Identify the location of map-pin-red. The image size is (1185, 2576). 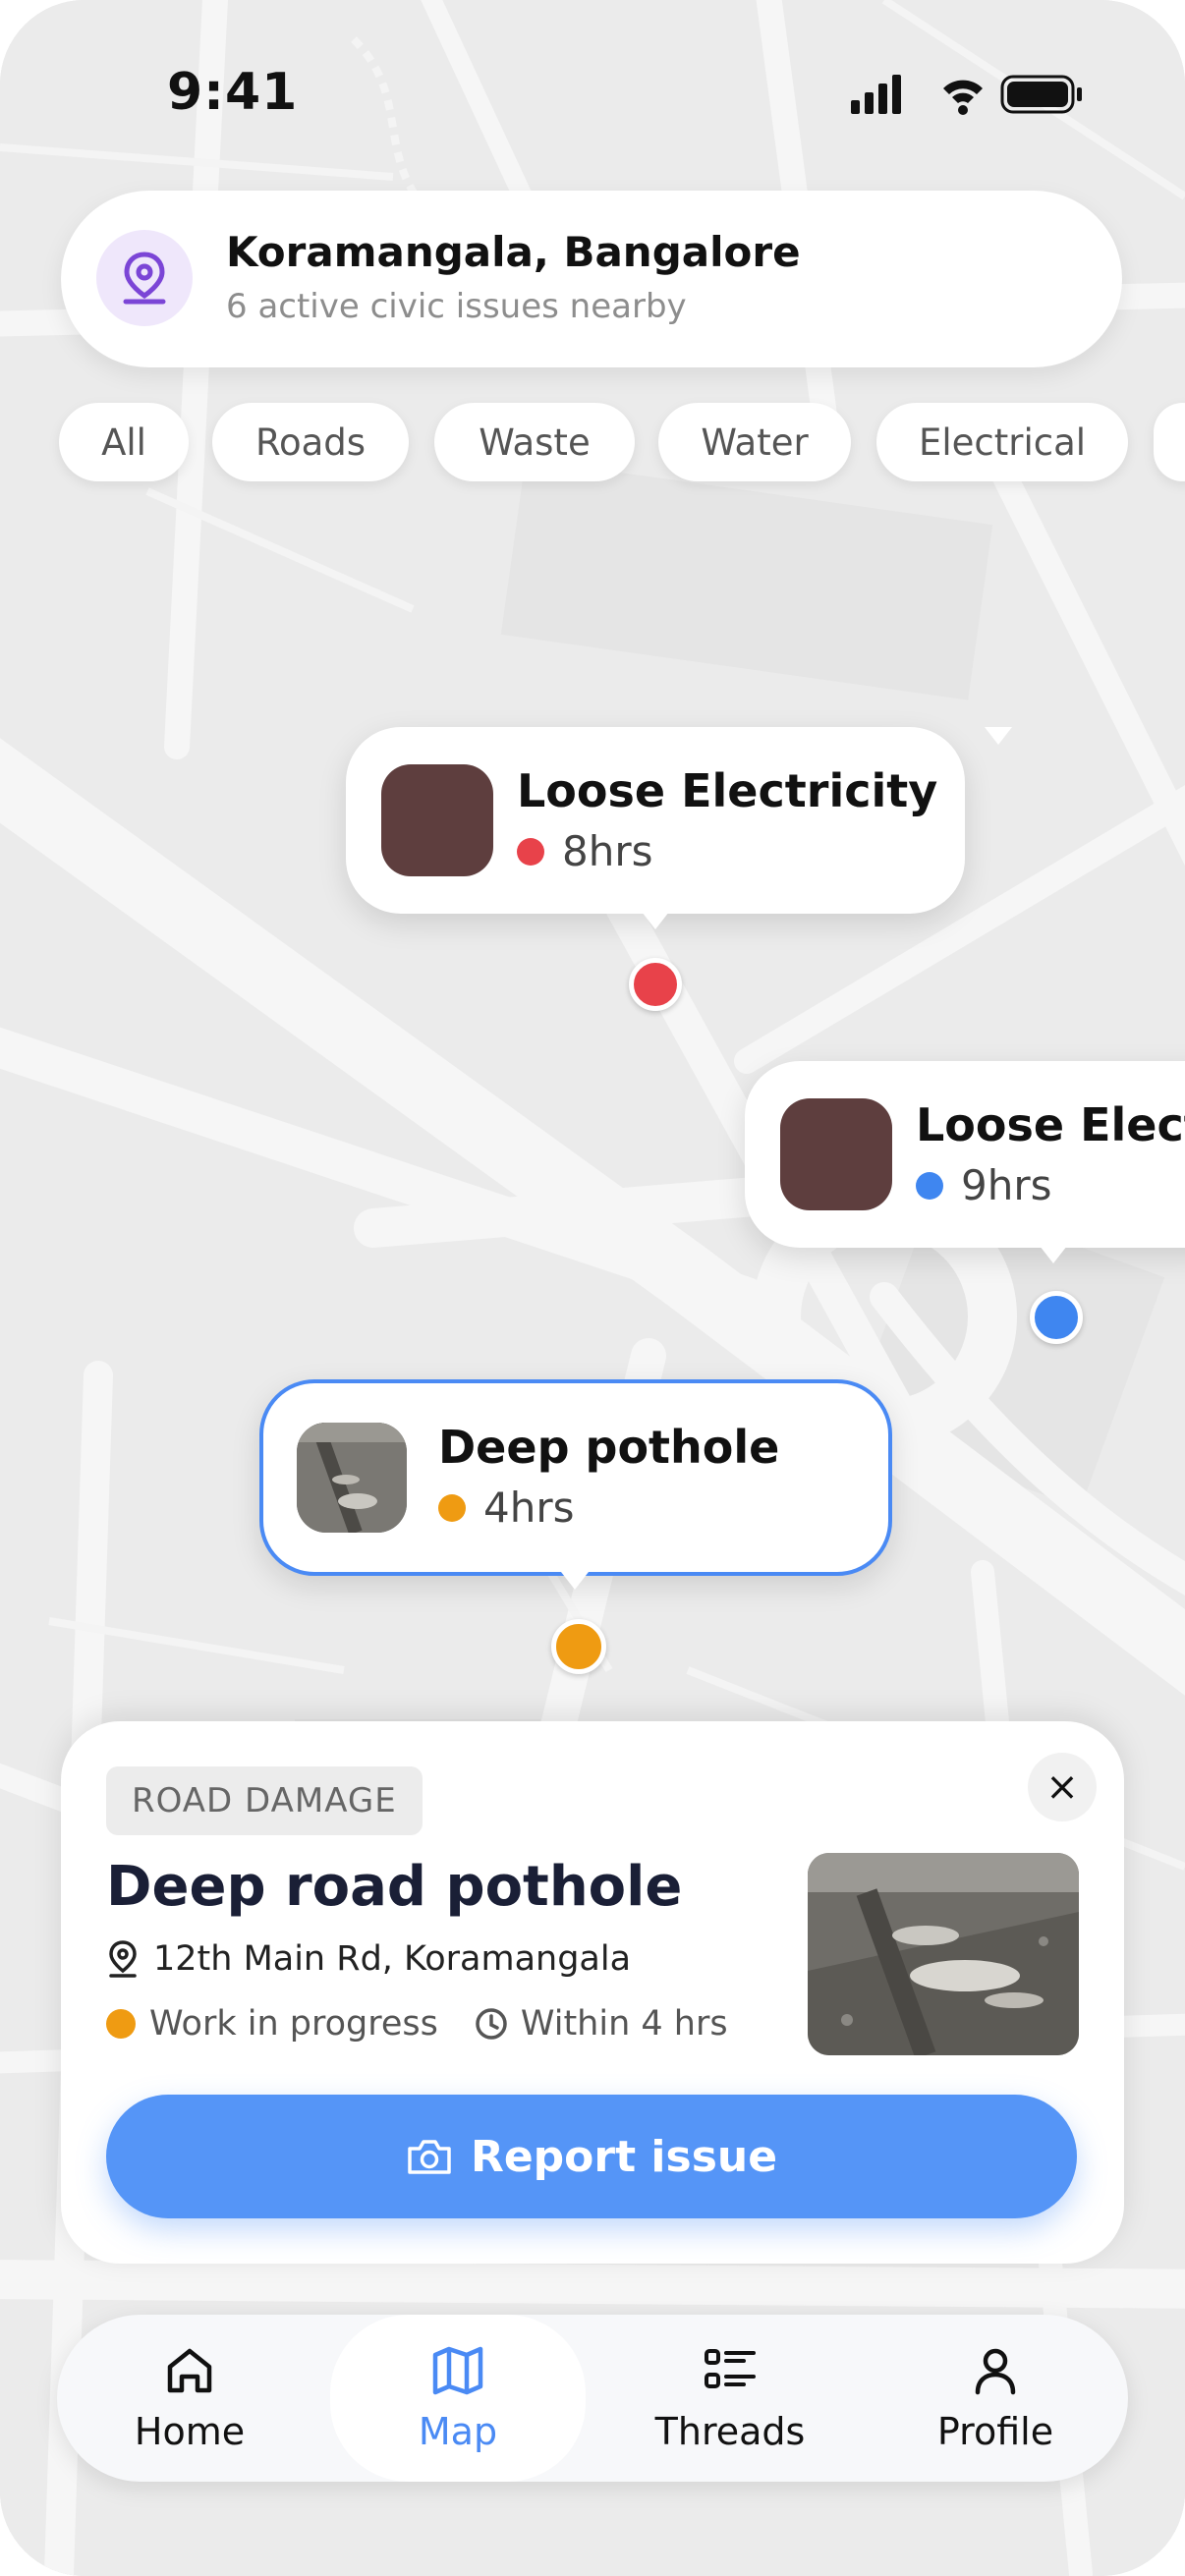
(656, 984).